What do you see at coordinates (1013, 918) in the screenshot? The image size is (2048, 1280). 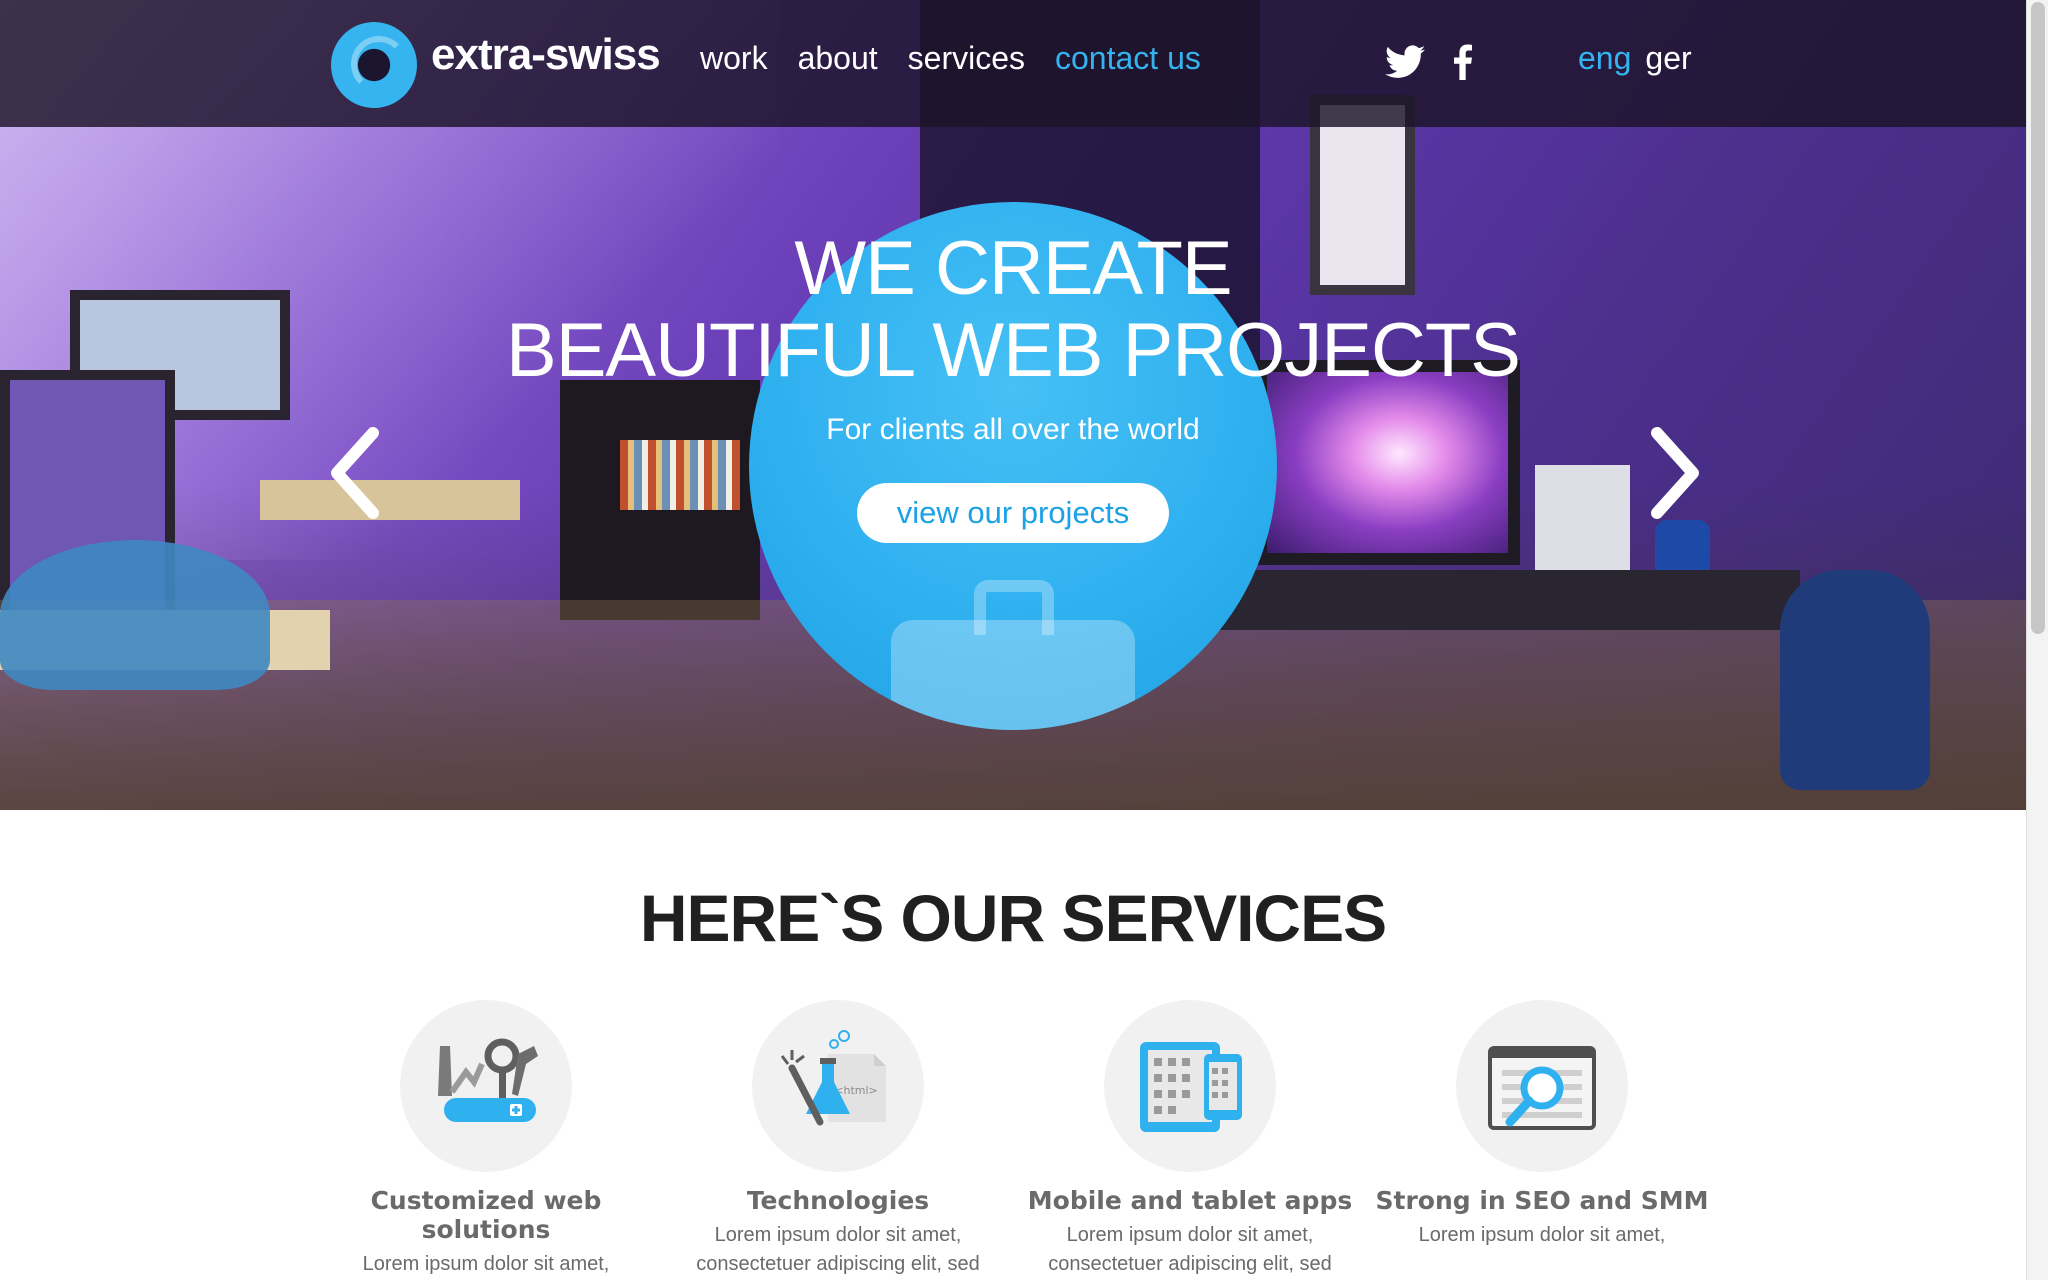 I see `services-heading: HERE`S OUR SERVICES` at bounding box center [1013, 918].